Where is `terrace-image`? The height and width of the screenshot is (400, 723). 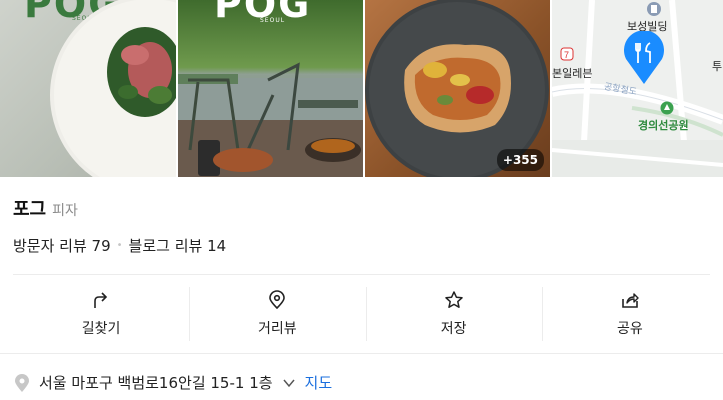
terrace-image is located at coordinates (270, 119).